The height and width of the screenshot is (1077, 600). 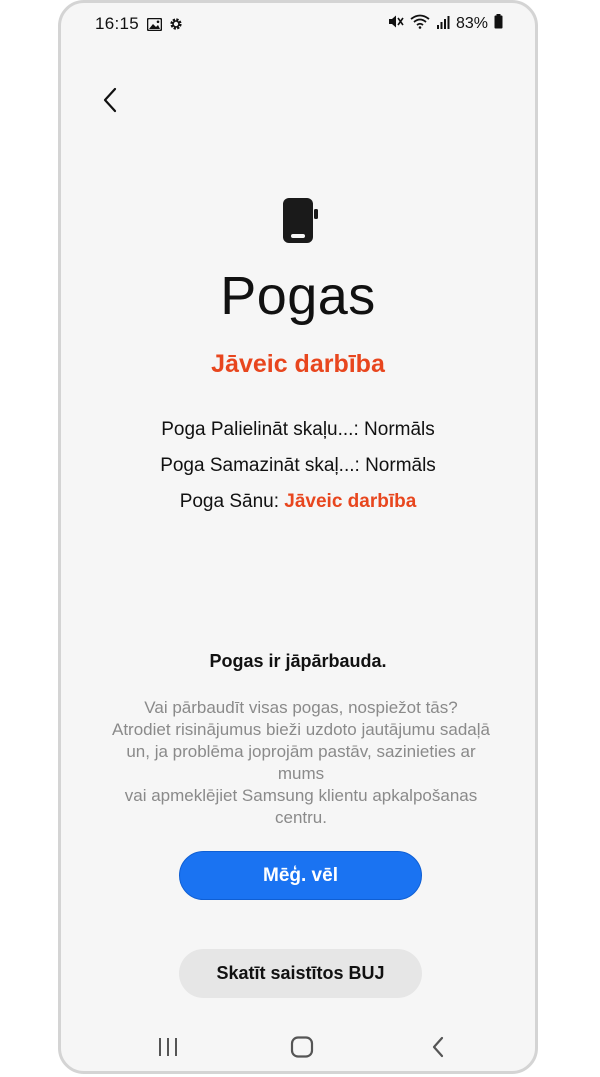 What do you see at coordinates (298, 661) in the screenshot?
I see `check-title: Pogas ir jāpārbauda.` at bounding box center [298, 661].